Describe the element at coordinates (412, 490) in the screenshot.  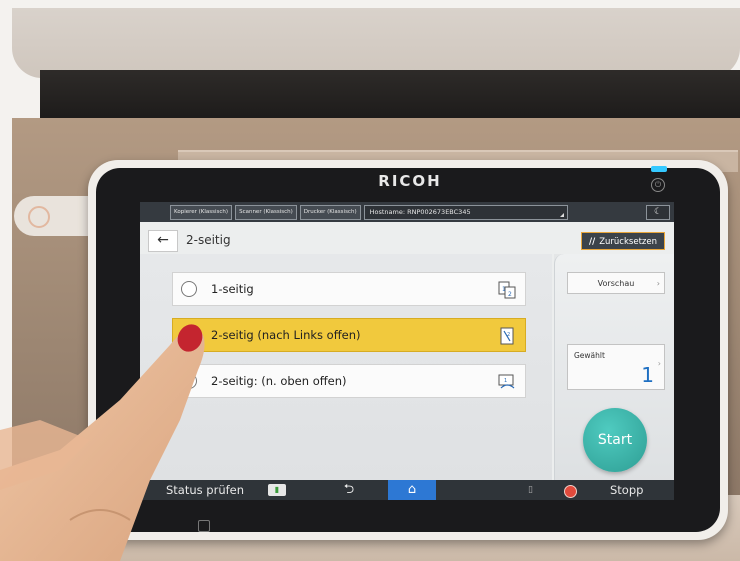
I see `home-icon: ⌂` at that location.